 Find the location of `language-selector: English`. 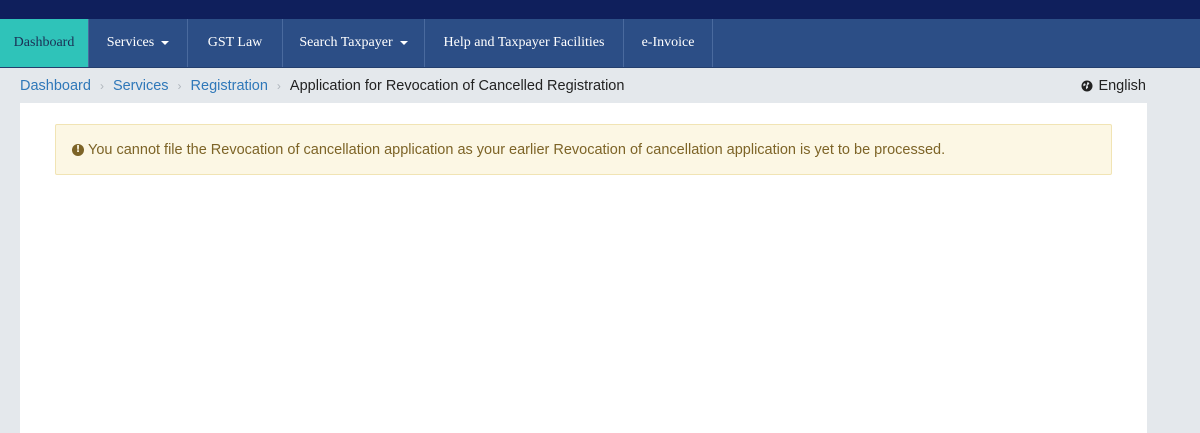

language-selector: English is located at coordinates (1113, 85).